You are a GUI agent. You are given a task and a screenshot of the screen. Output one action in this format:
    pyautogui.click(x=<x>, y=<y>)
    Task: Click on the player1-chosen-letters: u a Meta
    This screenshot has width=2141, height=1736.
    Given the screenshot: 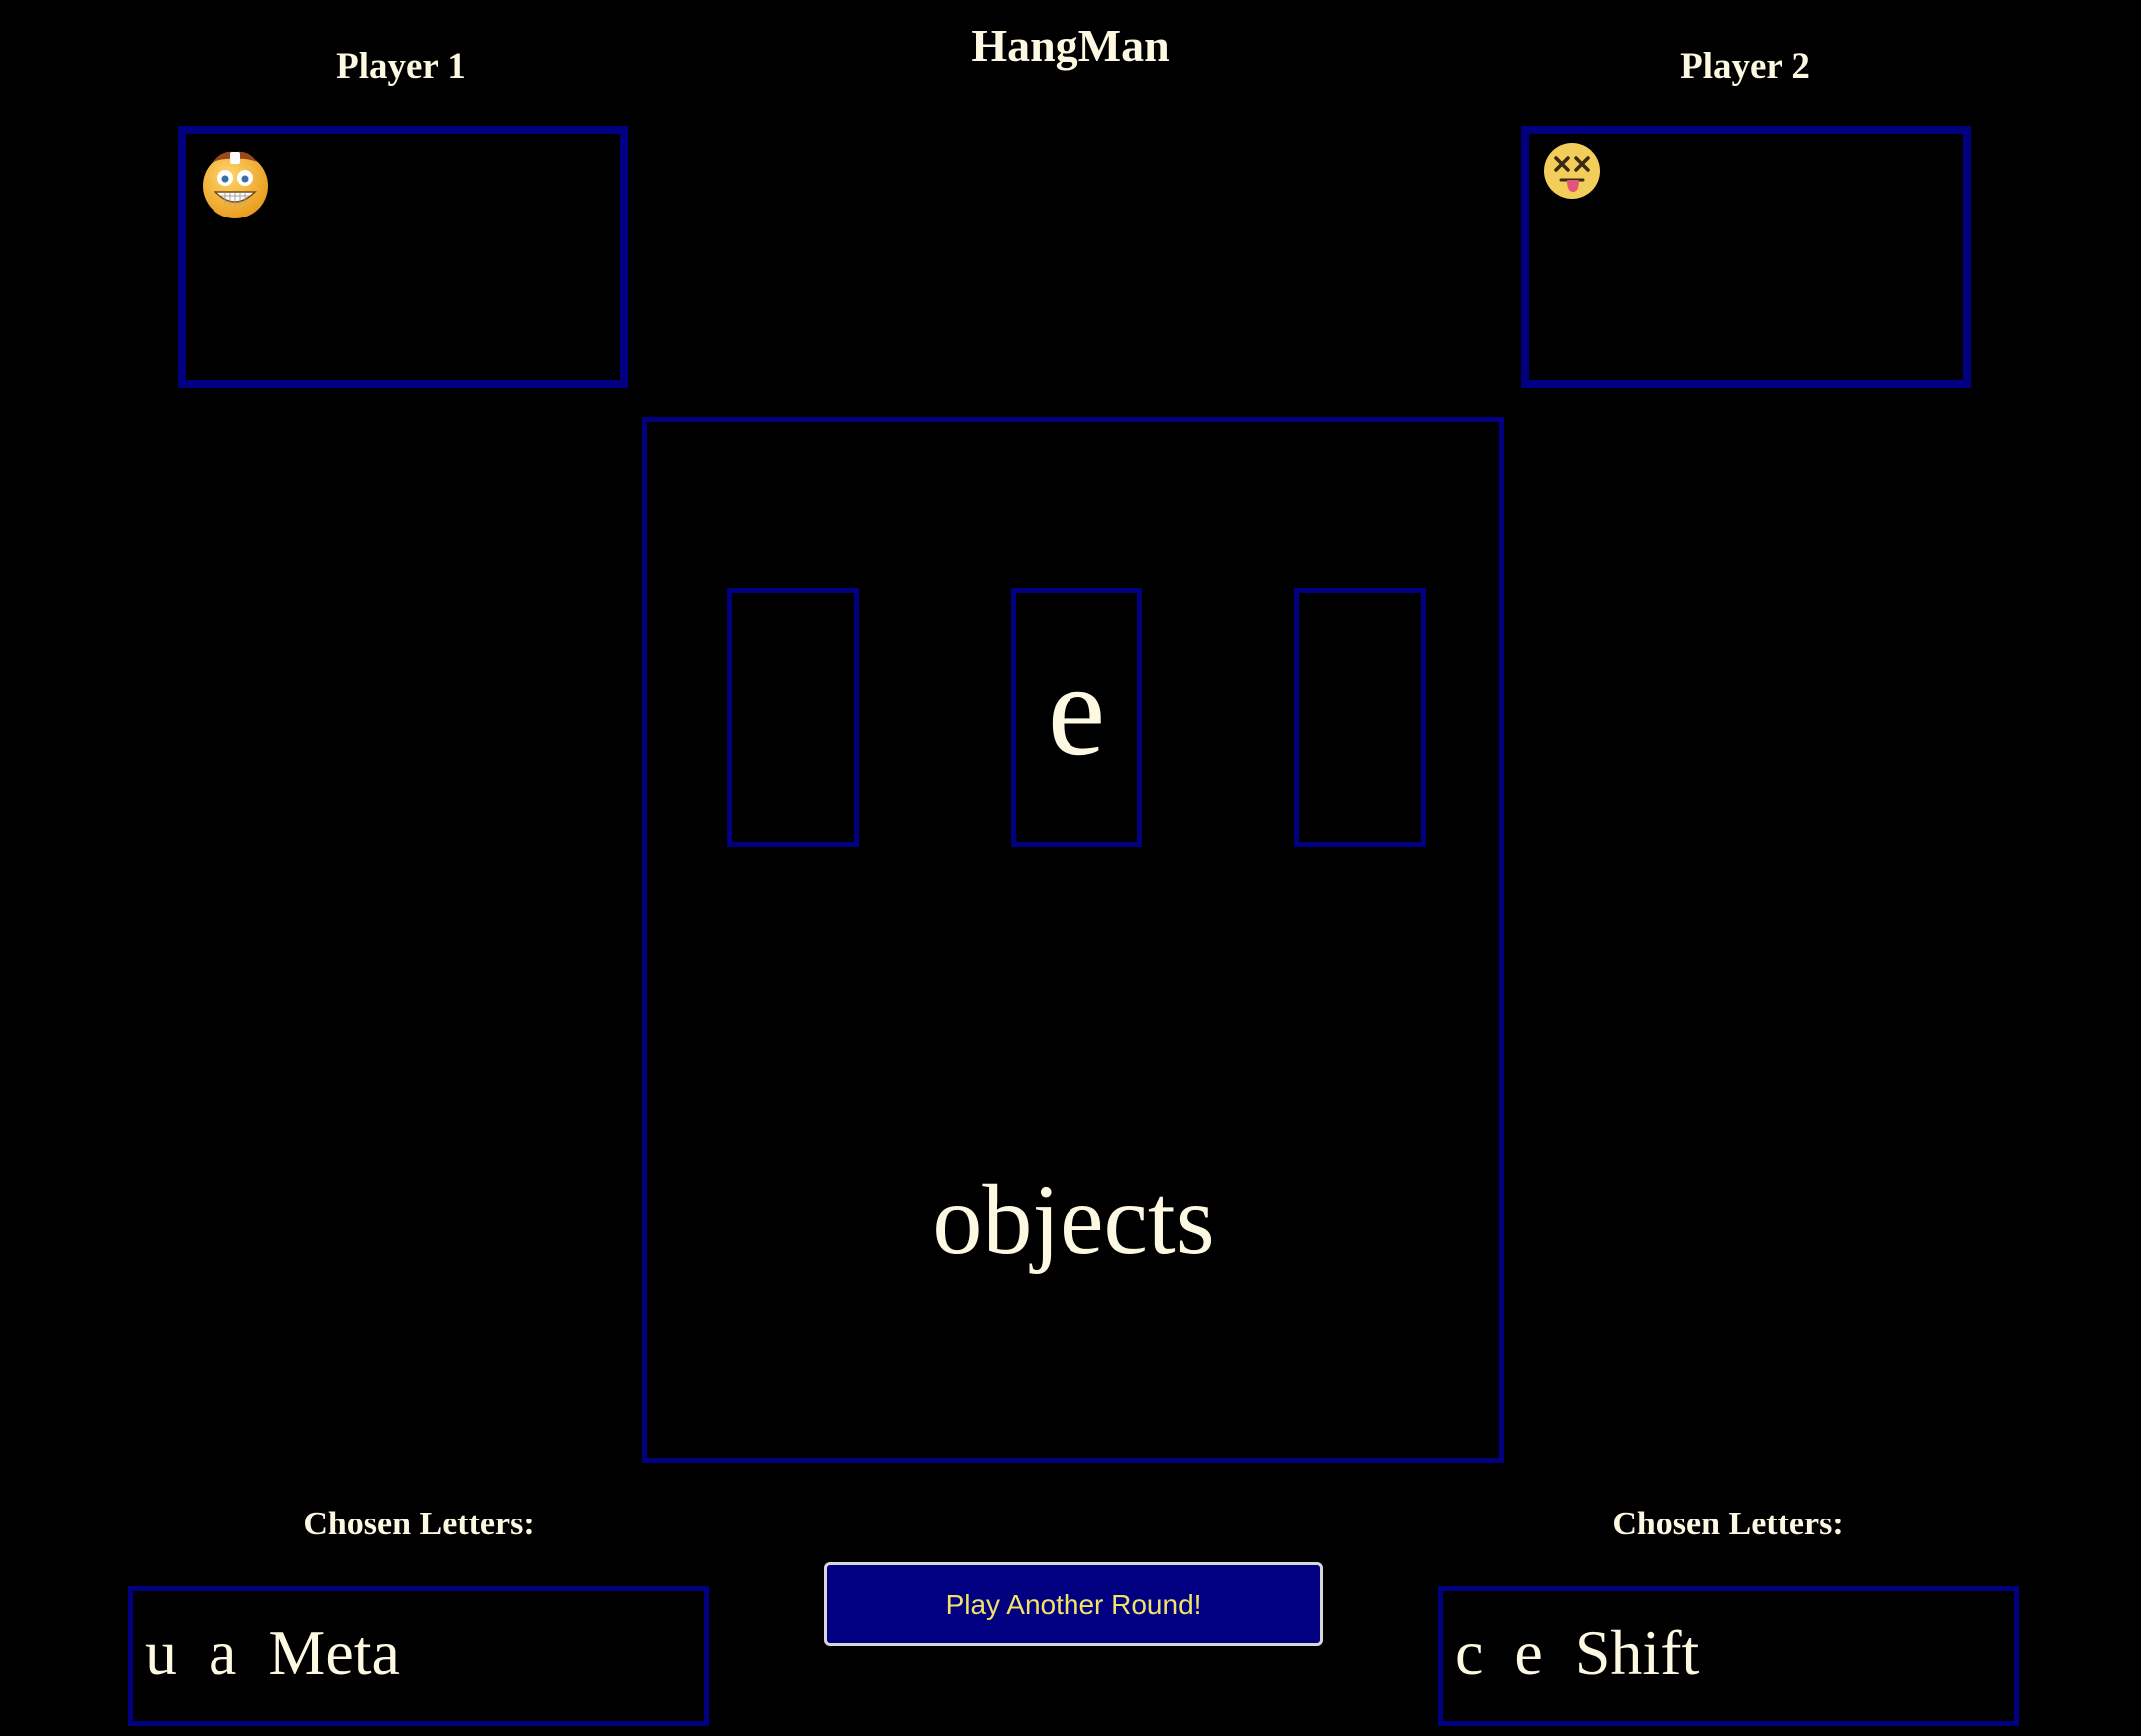 What is the action you would take?
    pyautogui.click(x=418, y=1656)
    